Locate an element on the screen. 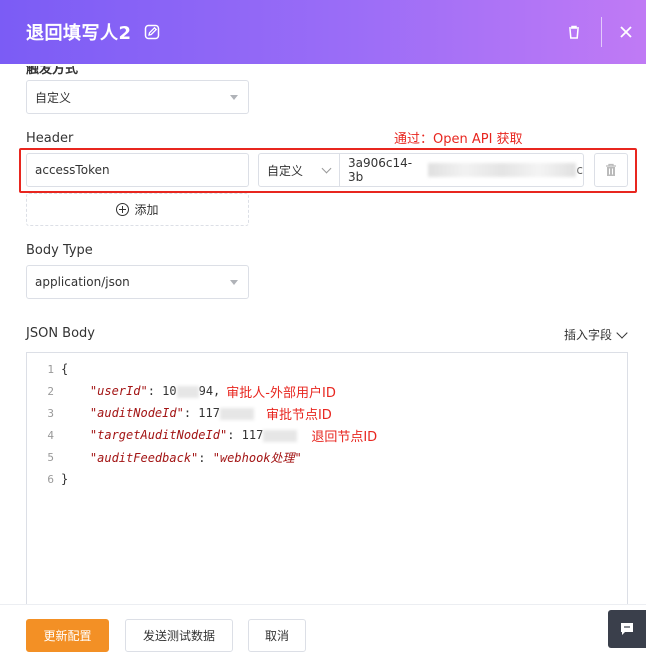 This screenshot has height=666, width=646. line-number: 1 is located at coordinates (50, 369).